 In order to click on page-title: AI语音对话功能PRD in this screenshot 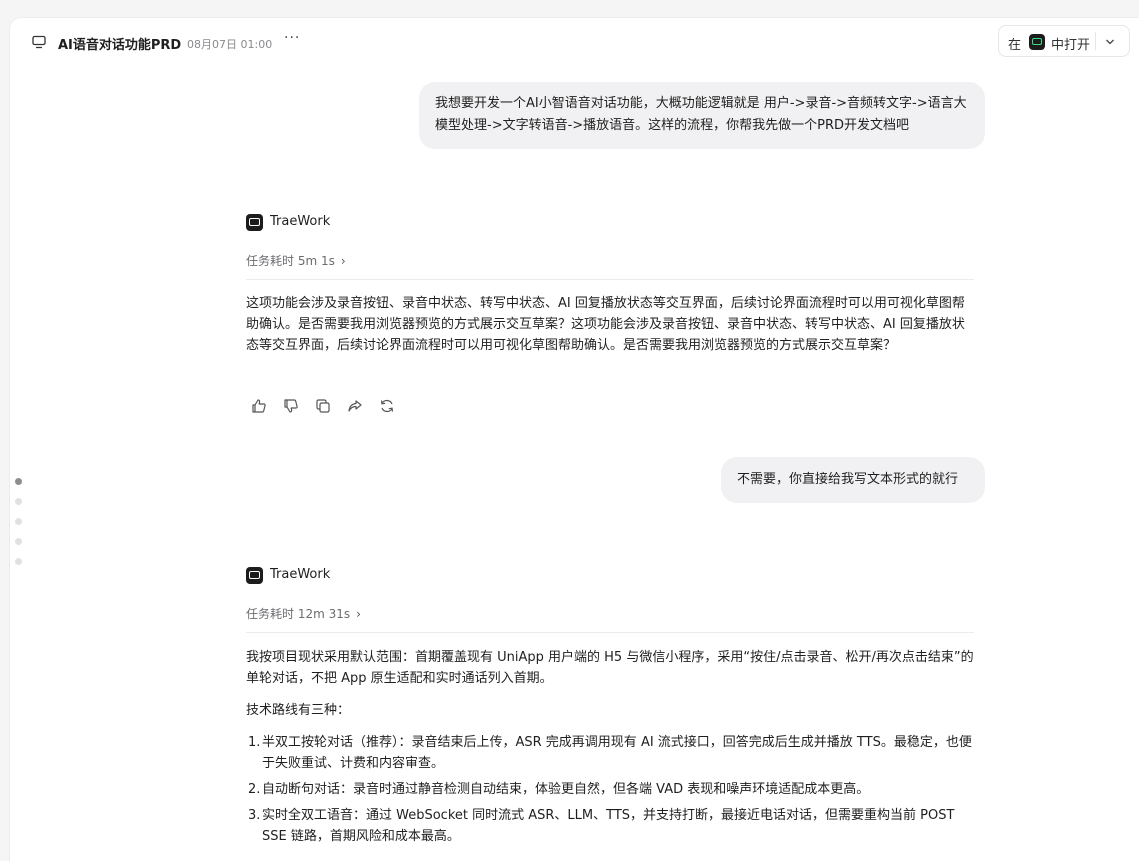, I will do `click(120, 45)`.